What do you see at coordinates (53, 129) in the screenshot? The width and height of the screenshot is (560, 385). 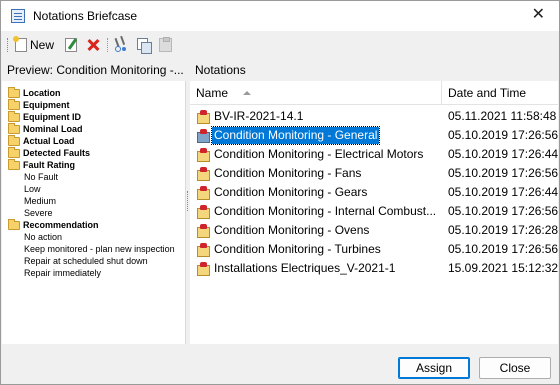 I see `tree-item-label: Nominal Load` at bounding box center [53, 129].